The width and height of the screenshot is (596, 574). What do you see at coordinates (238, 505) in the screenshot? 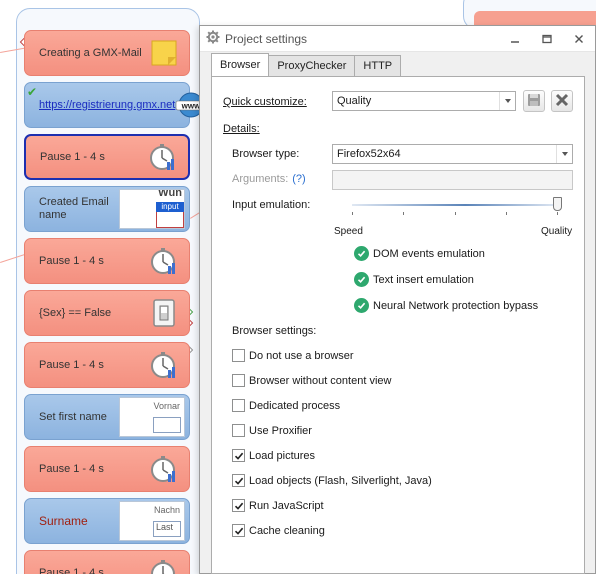
I see `run-javascript-checkbox` at bounding box center [238, 505].